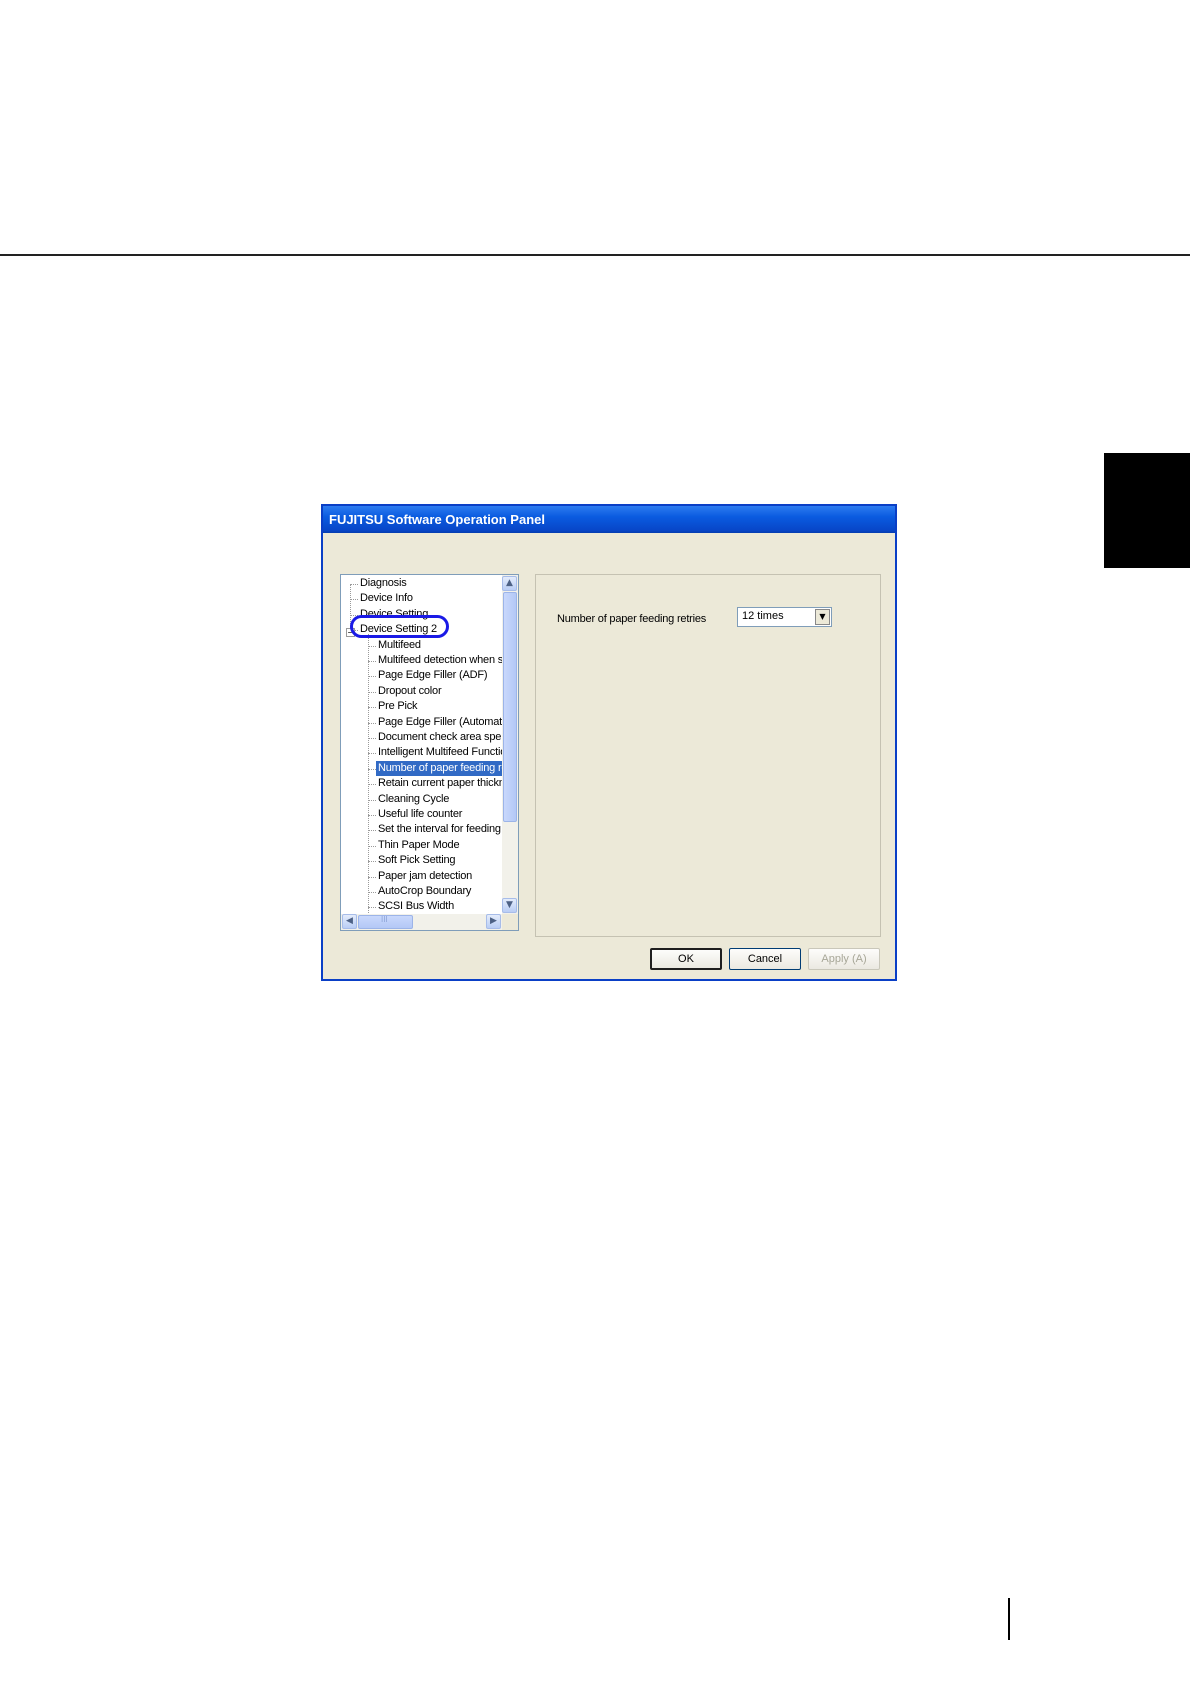 This screenshot has width=1190, height=1684. Describe the element at coordinates (383, 583) in the screenshot. I see `tree-item: Diagnosis` at that location.